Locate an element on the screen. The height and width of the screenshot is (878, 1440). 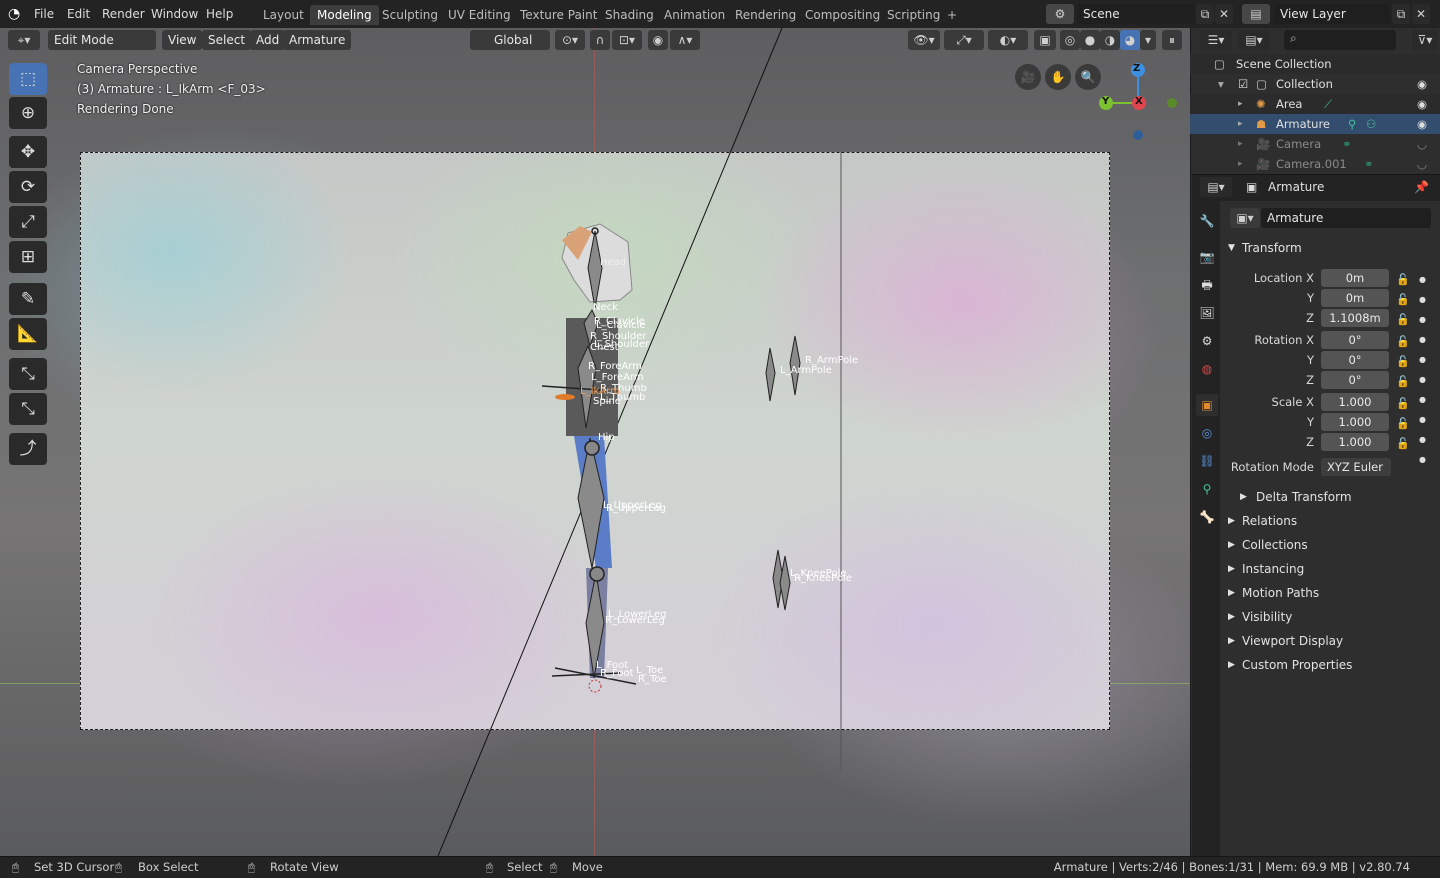
outliner-item-camera: ▸ 🎥 Camera ⚭ ◡ is located at coordinates (1315, 144).